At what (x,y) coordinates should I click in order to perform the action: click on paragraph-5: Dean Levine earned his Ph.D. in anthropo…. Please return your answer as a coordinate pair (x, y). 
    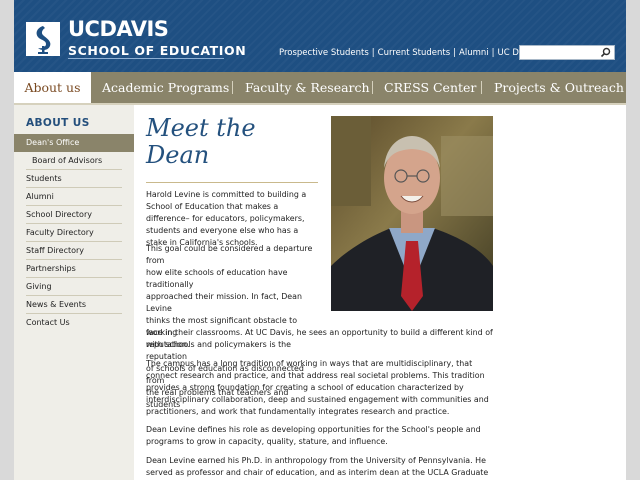
    Looking at the image, I should click on (317, 466).